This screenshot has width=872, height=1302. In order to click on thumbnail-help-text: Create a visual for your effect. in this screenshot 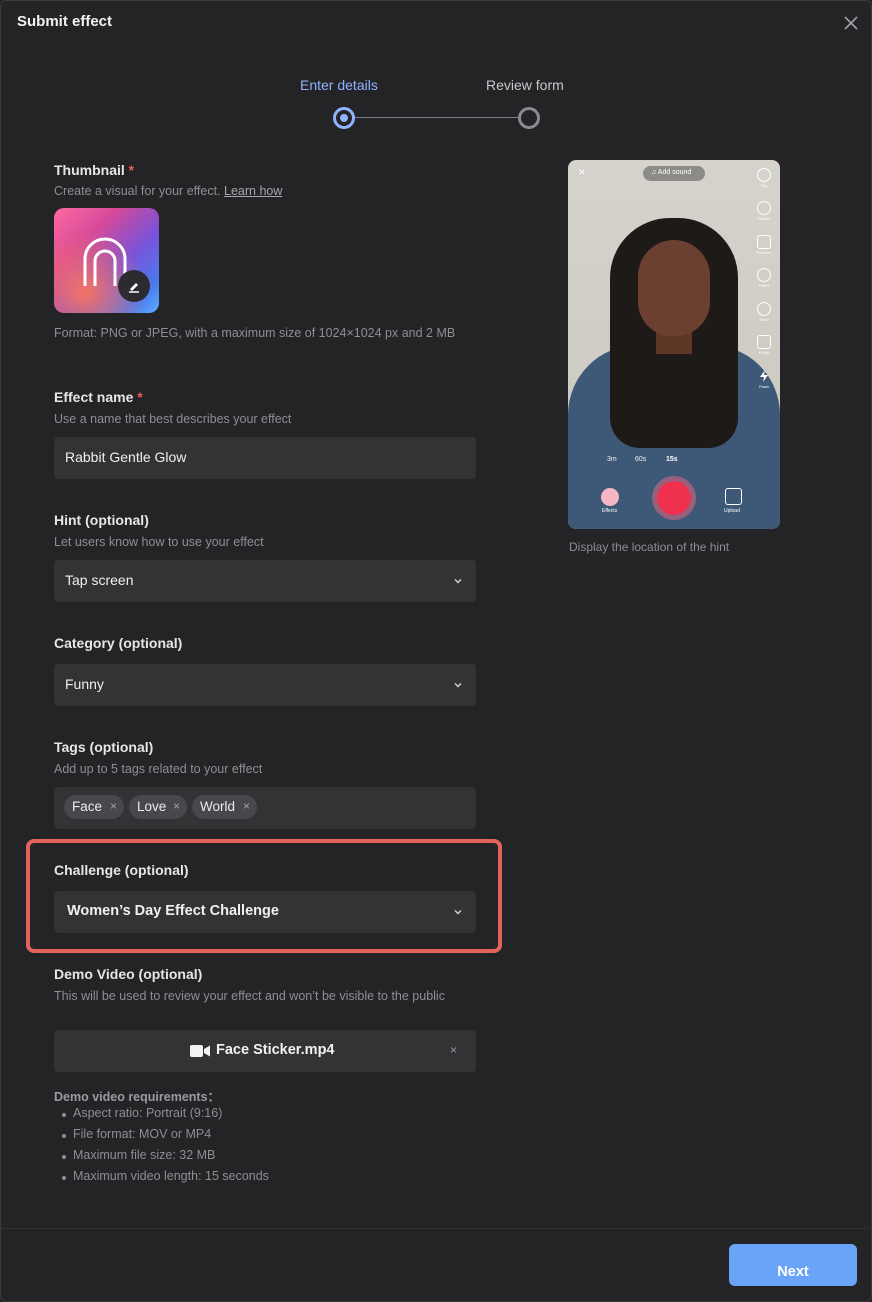, I will do `click(137, 191)`.